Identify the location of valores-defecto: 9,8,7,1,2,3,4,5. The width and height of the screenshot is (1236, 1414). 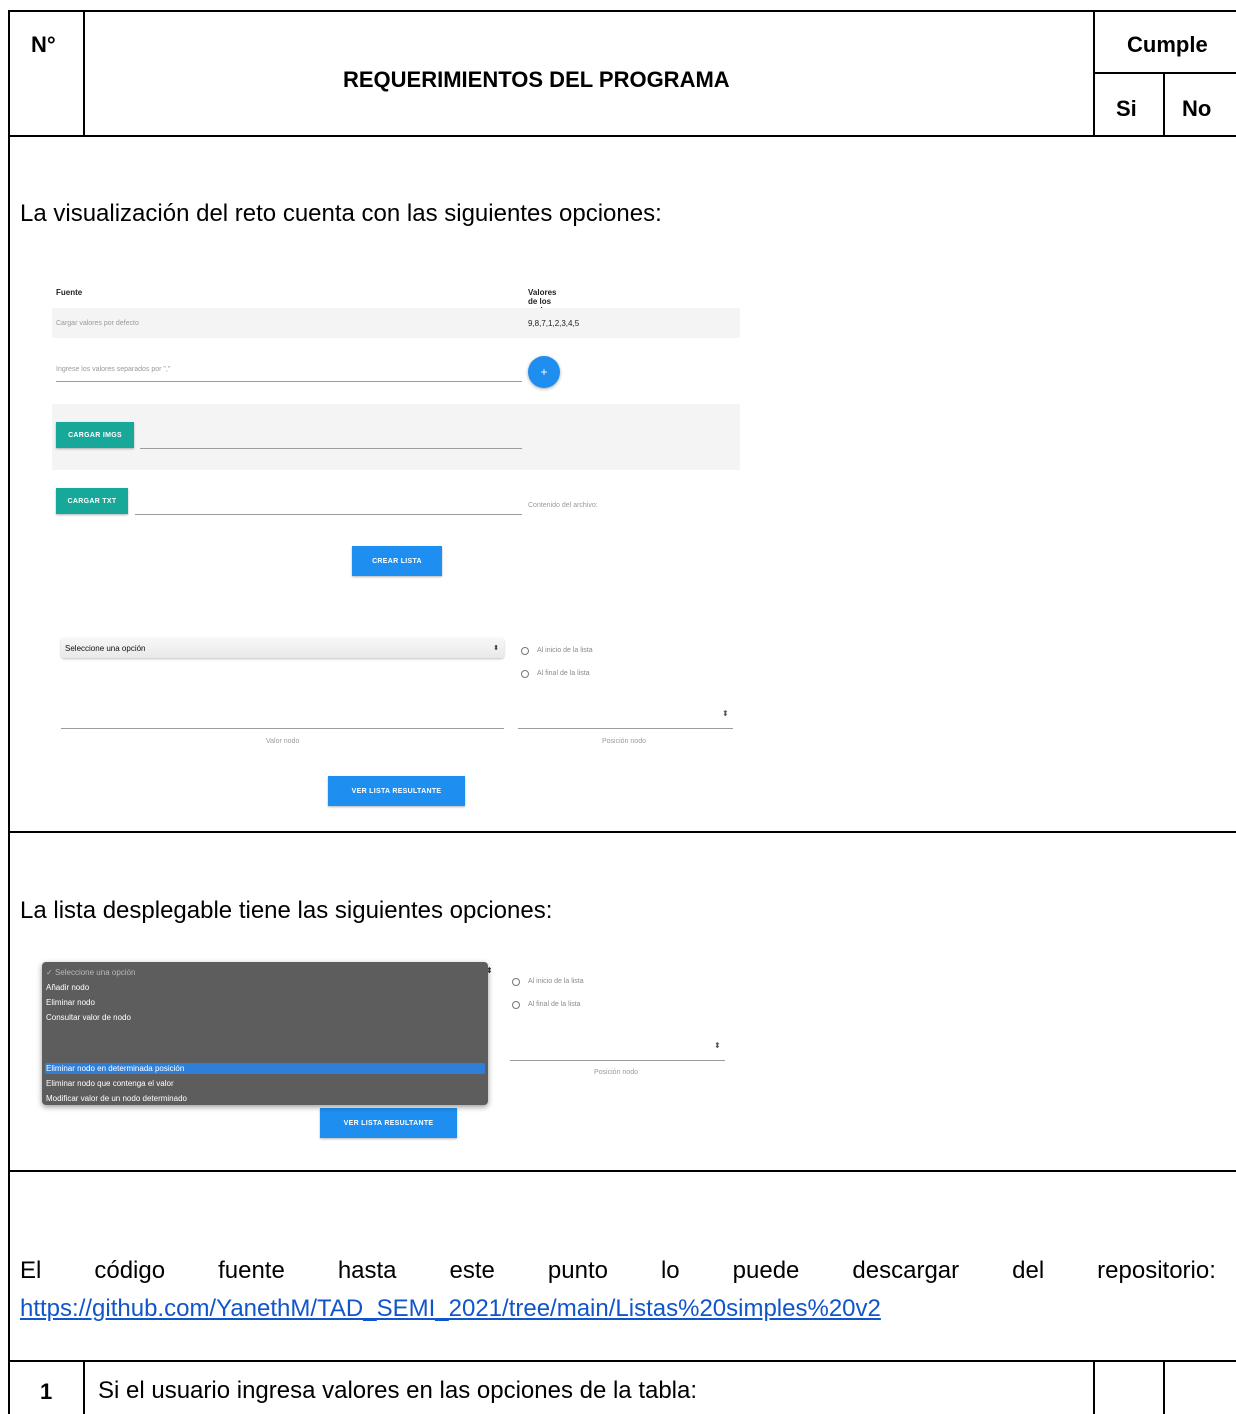
(554, 323).